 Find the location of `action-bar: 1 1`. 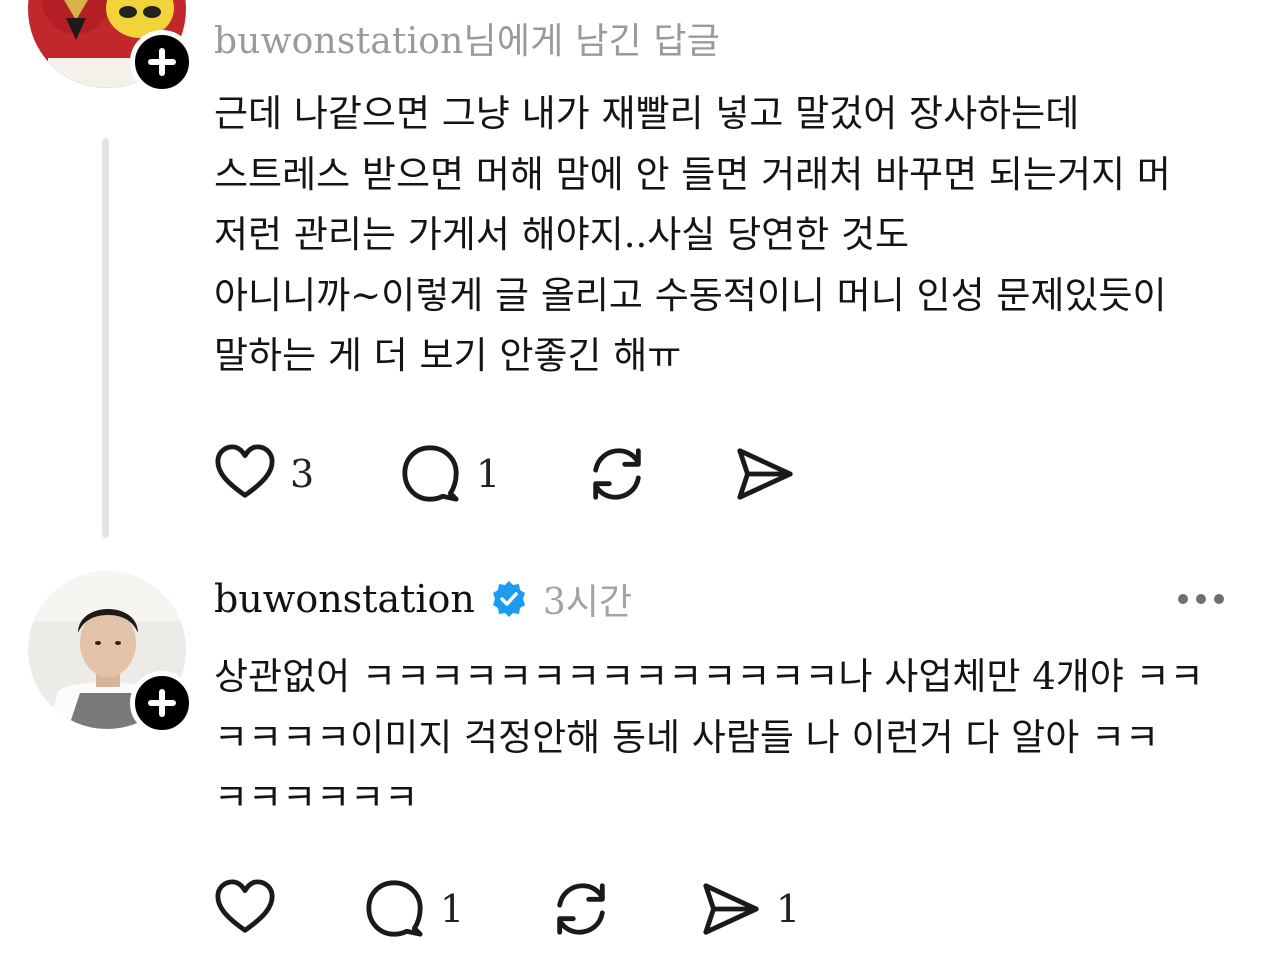

action-bar: 1 1 is located at coordinates (524, 909).